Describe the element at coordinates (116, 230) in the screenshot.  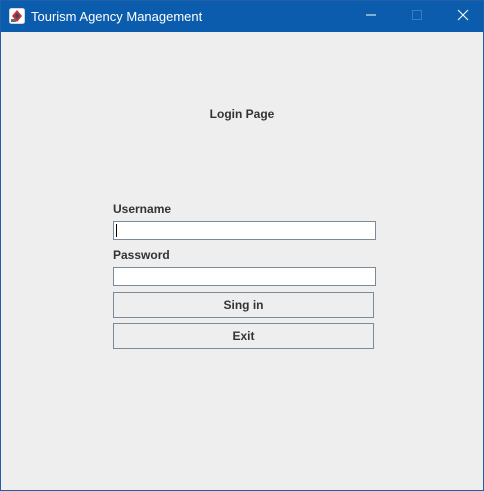
I see `text-caret` at that location.